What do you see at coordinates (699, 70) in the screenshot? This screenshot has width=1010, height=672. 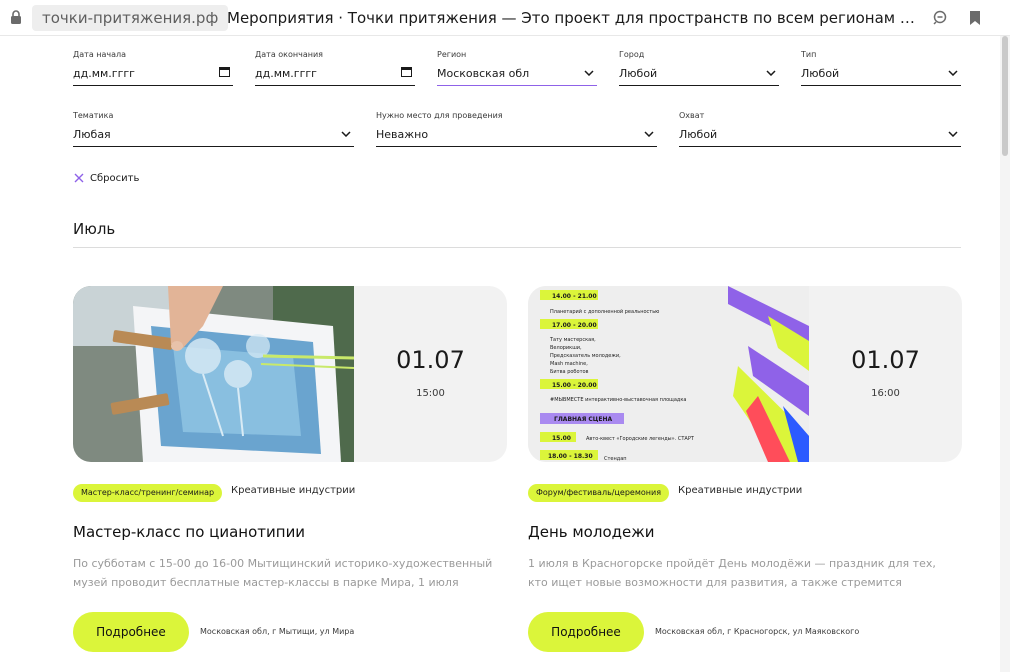 I see `city-select: Город Любой` at bounding box center [699, 70].